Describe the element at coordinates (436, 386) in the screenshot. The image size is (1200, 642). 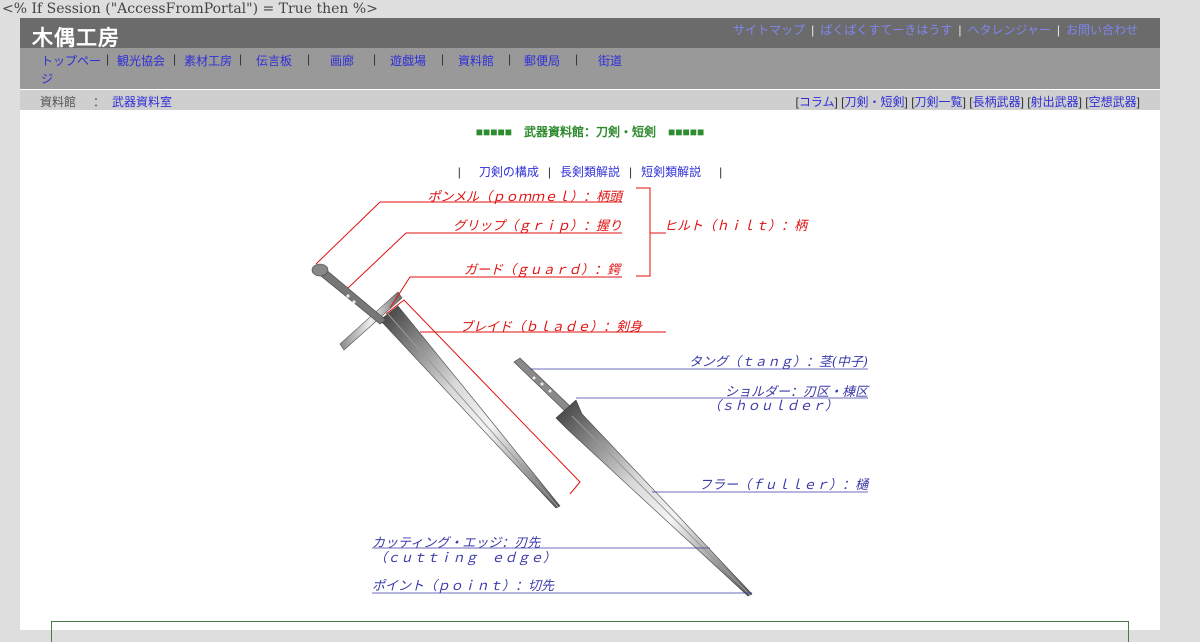
I see `full-sword-illustration` at that location.